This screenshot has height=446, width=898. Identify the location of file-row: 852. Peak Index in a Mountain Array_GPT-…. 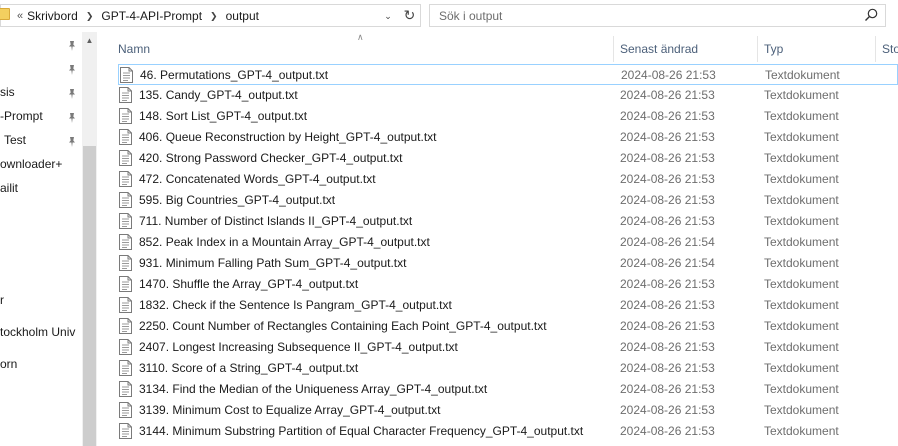
(508, 242).